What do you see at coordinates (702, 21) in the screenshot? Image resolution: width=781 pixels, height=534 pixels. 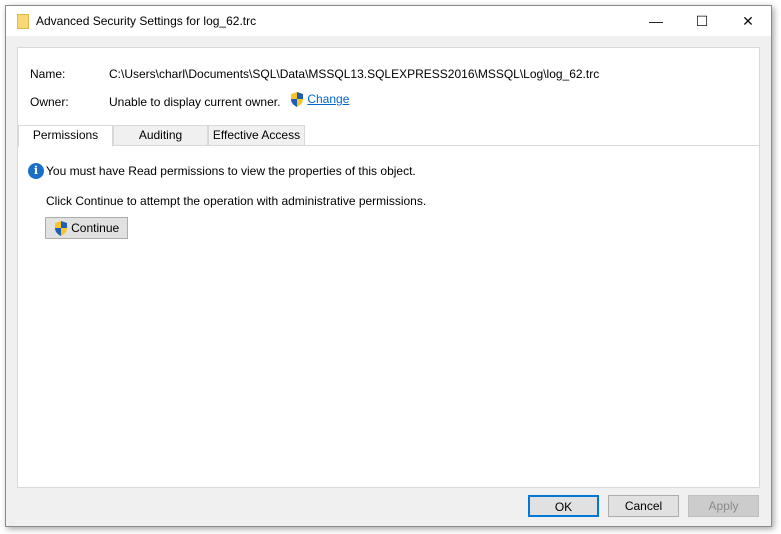 I see `maximize-button: ☐` at bounding box center [702, 21].